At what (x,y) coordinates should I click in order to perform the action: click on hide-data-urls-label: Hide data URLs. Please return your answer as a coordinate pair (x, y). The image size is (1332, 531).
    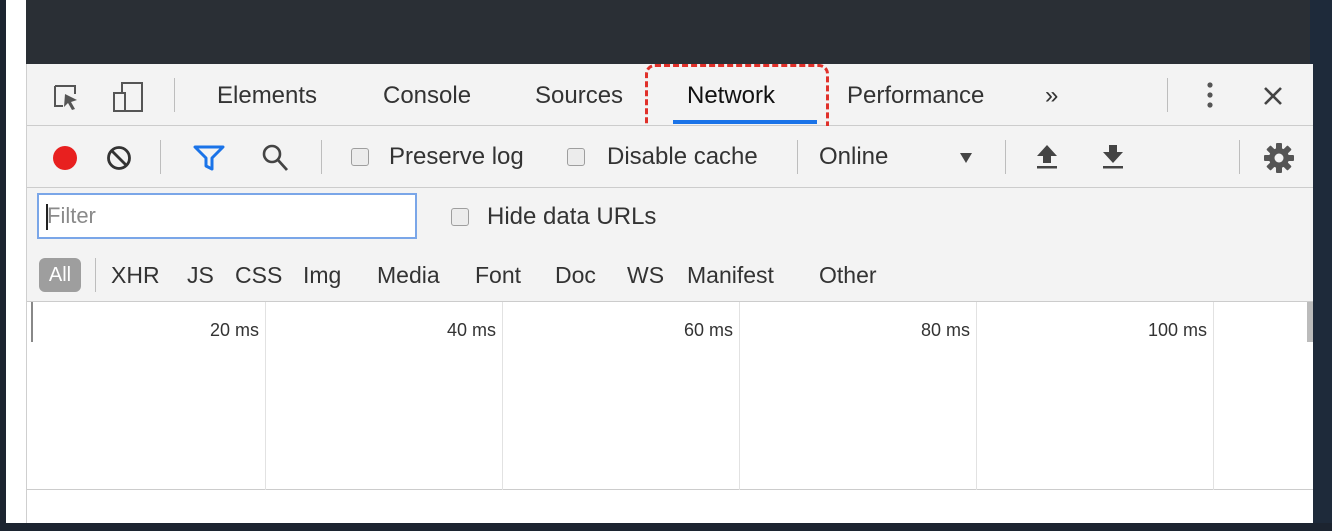
    Looking at the image, I should click on (572, 216).